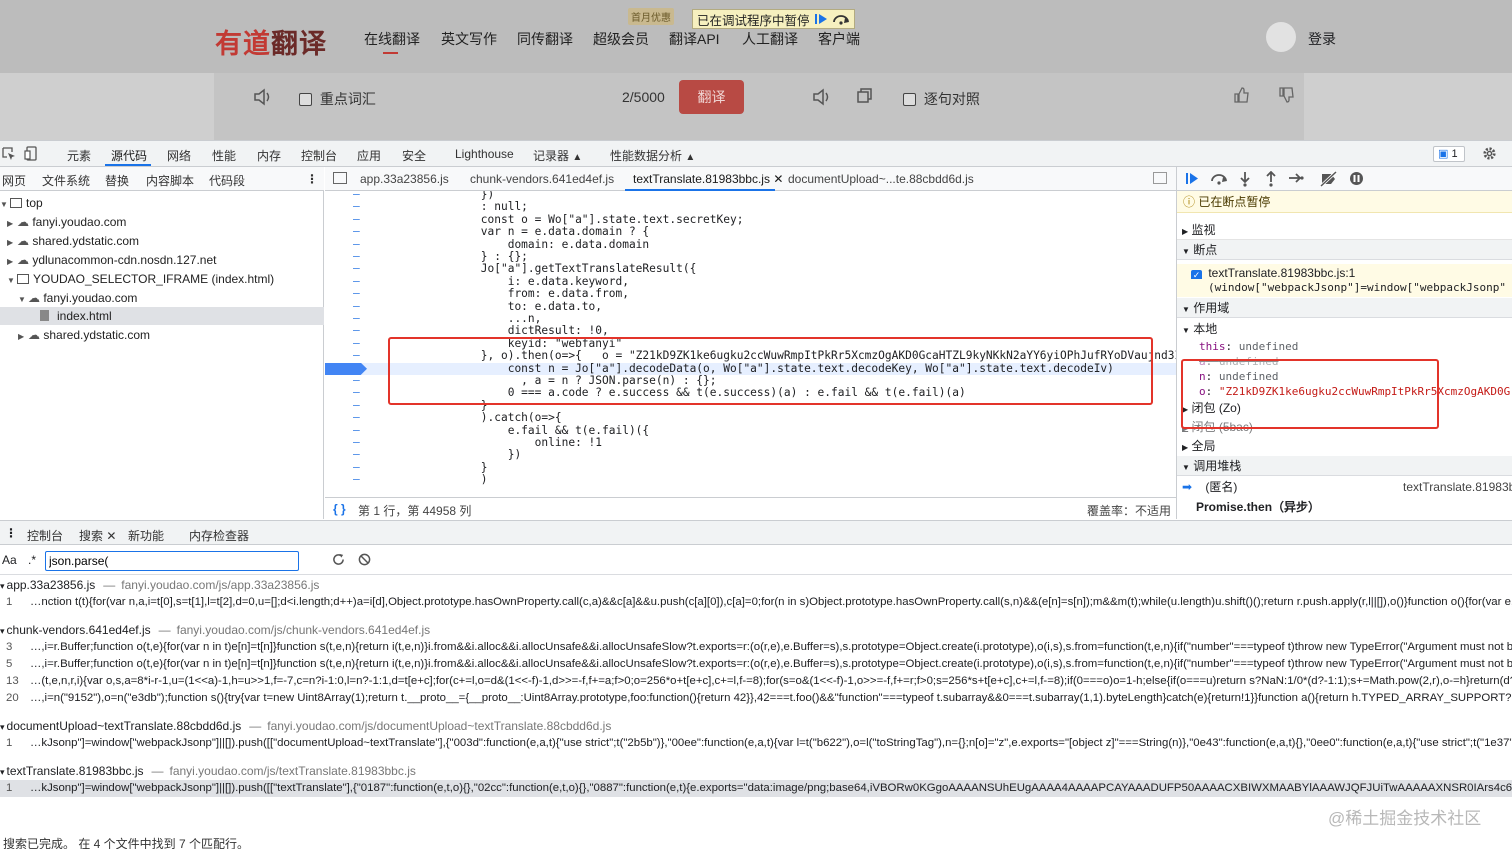 This screenshot has width=1512, height=849. What do you see at coordinates (146, 535) in the screenshot?
I see `drawer-tab-whats-new: 新功能` at bounding box center [146, 535].